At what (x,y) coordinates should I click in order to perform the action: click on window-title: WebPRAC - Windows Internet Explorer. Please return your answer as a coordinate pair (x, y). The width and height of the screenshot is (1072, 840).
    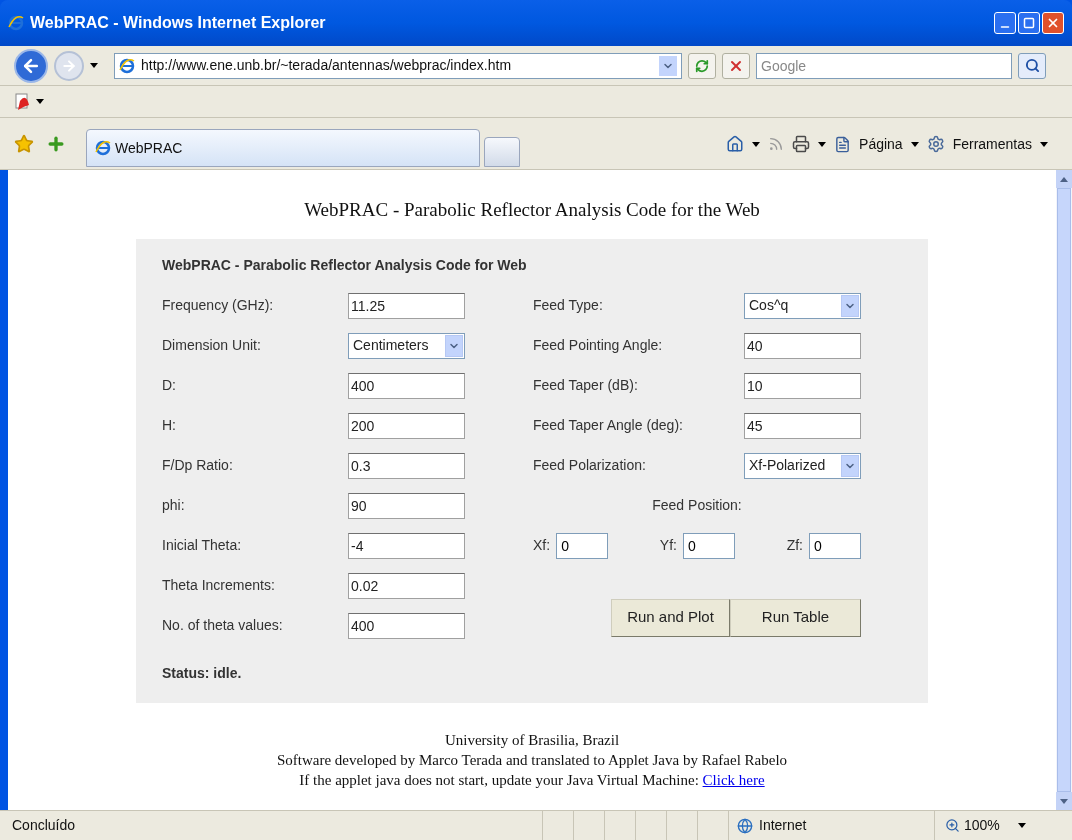
    Looking at the image, I should click on (178, 23).